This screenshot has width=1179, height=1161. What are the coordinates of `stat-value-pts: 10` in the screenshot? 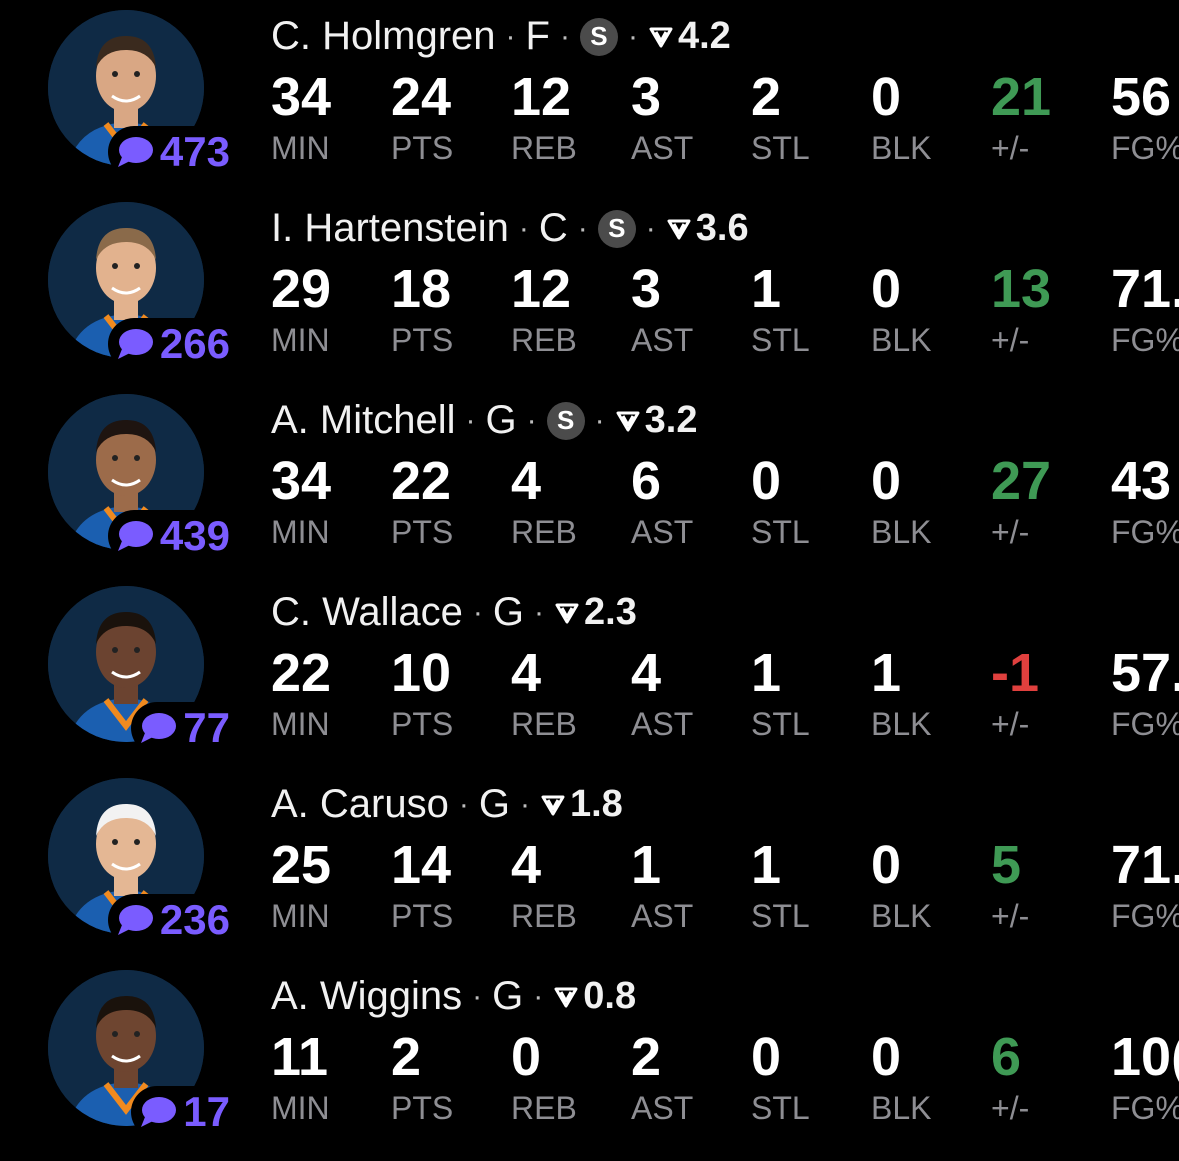 It's located at (421, 673).